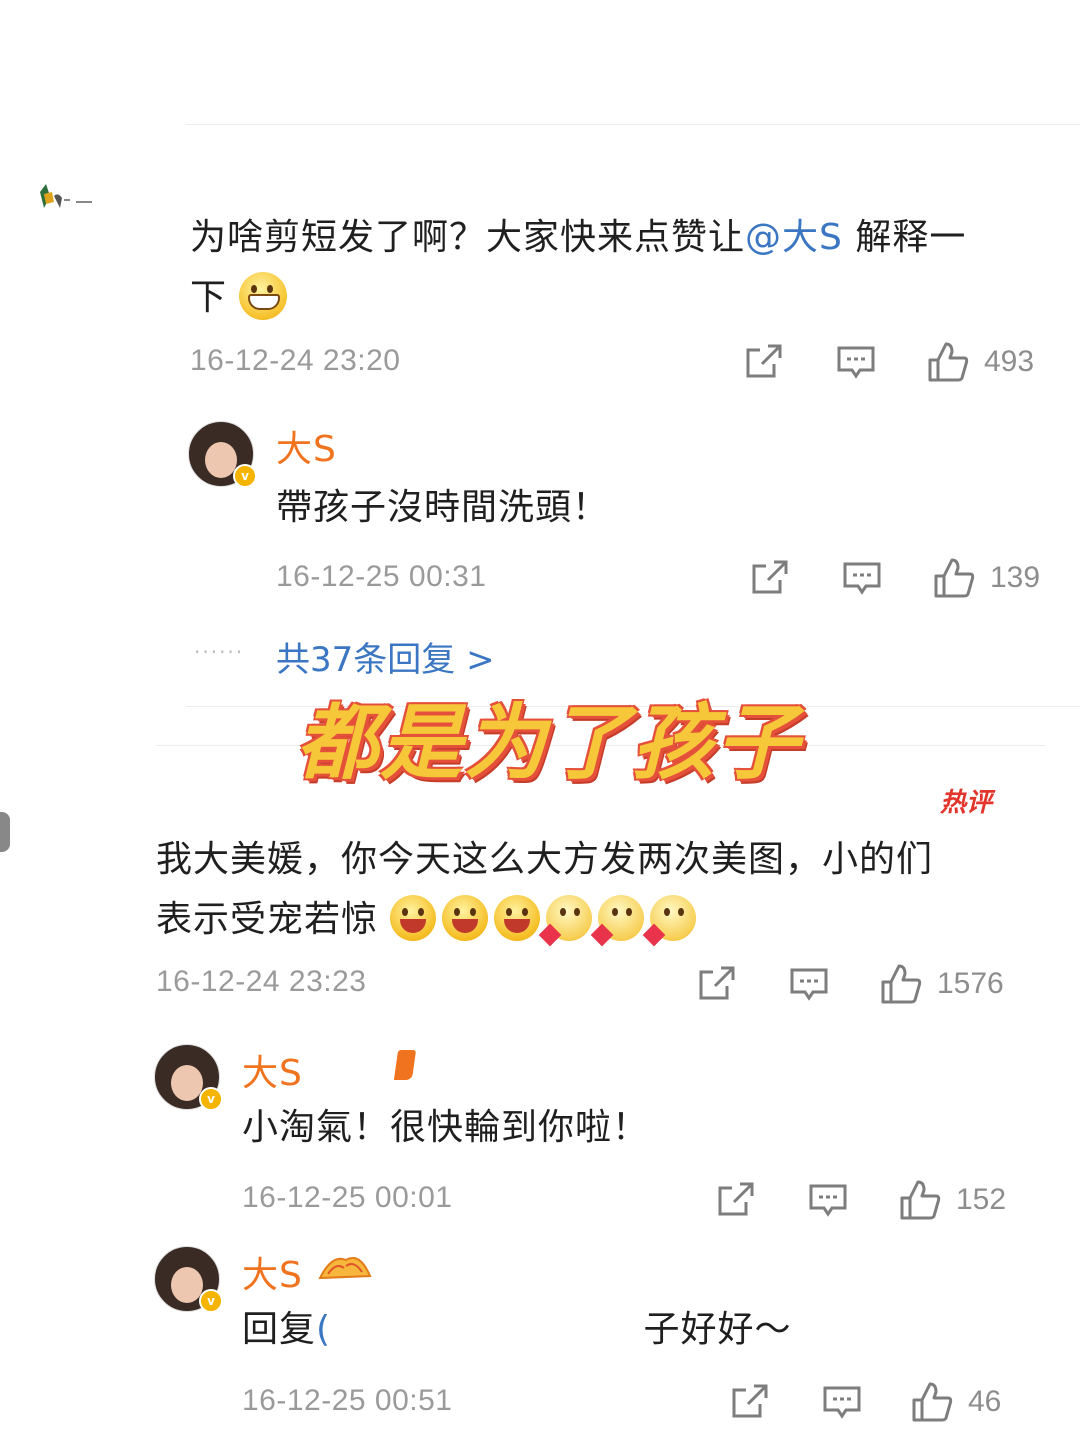  Describe the element at coordinates (794, 237) in the screenshot. I see `mention-link: @大S` at that location.